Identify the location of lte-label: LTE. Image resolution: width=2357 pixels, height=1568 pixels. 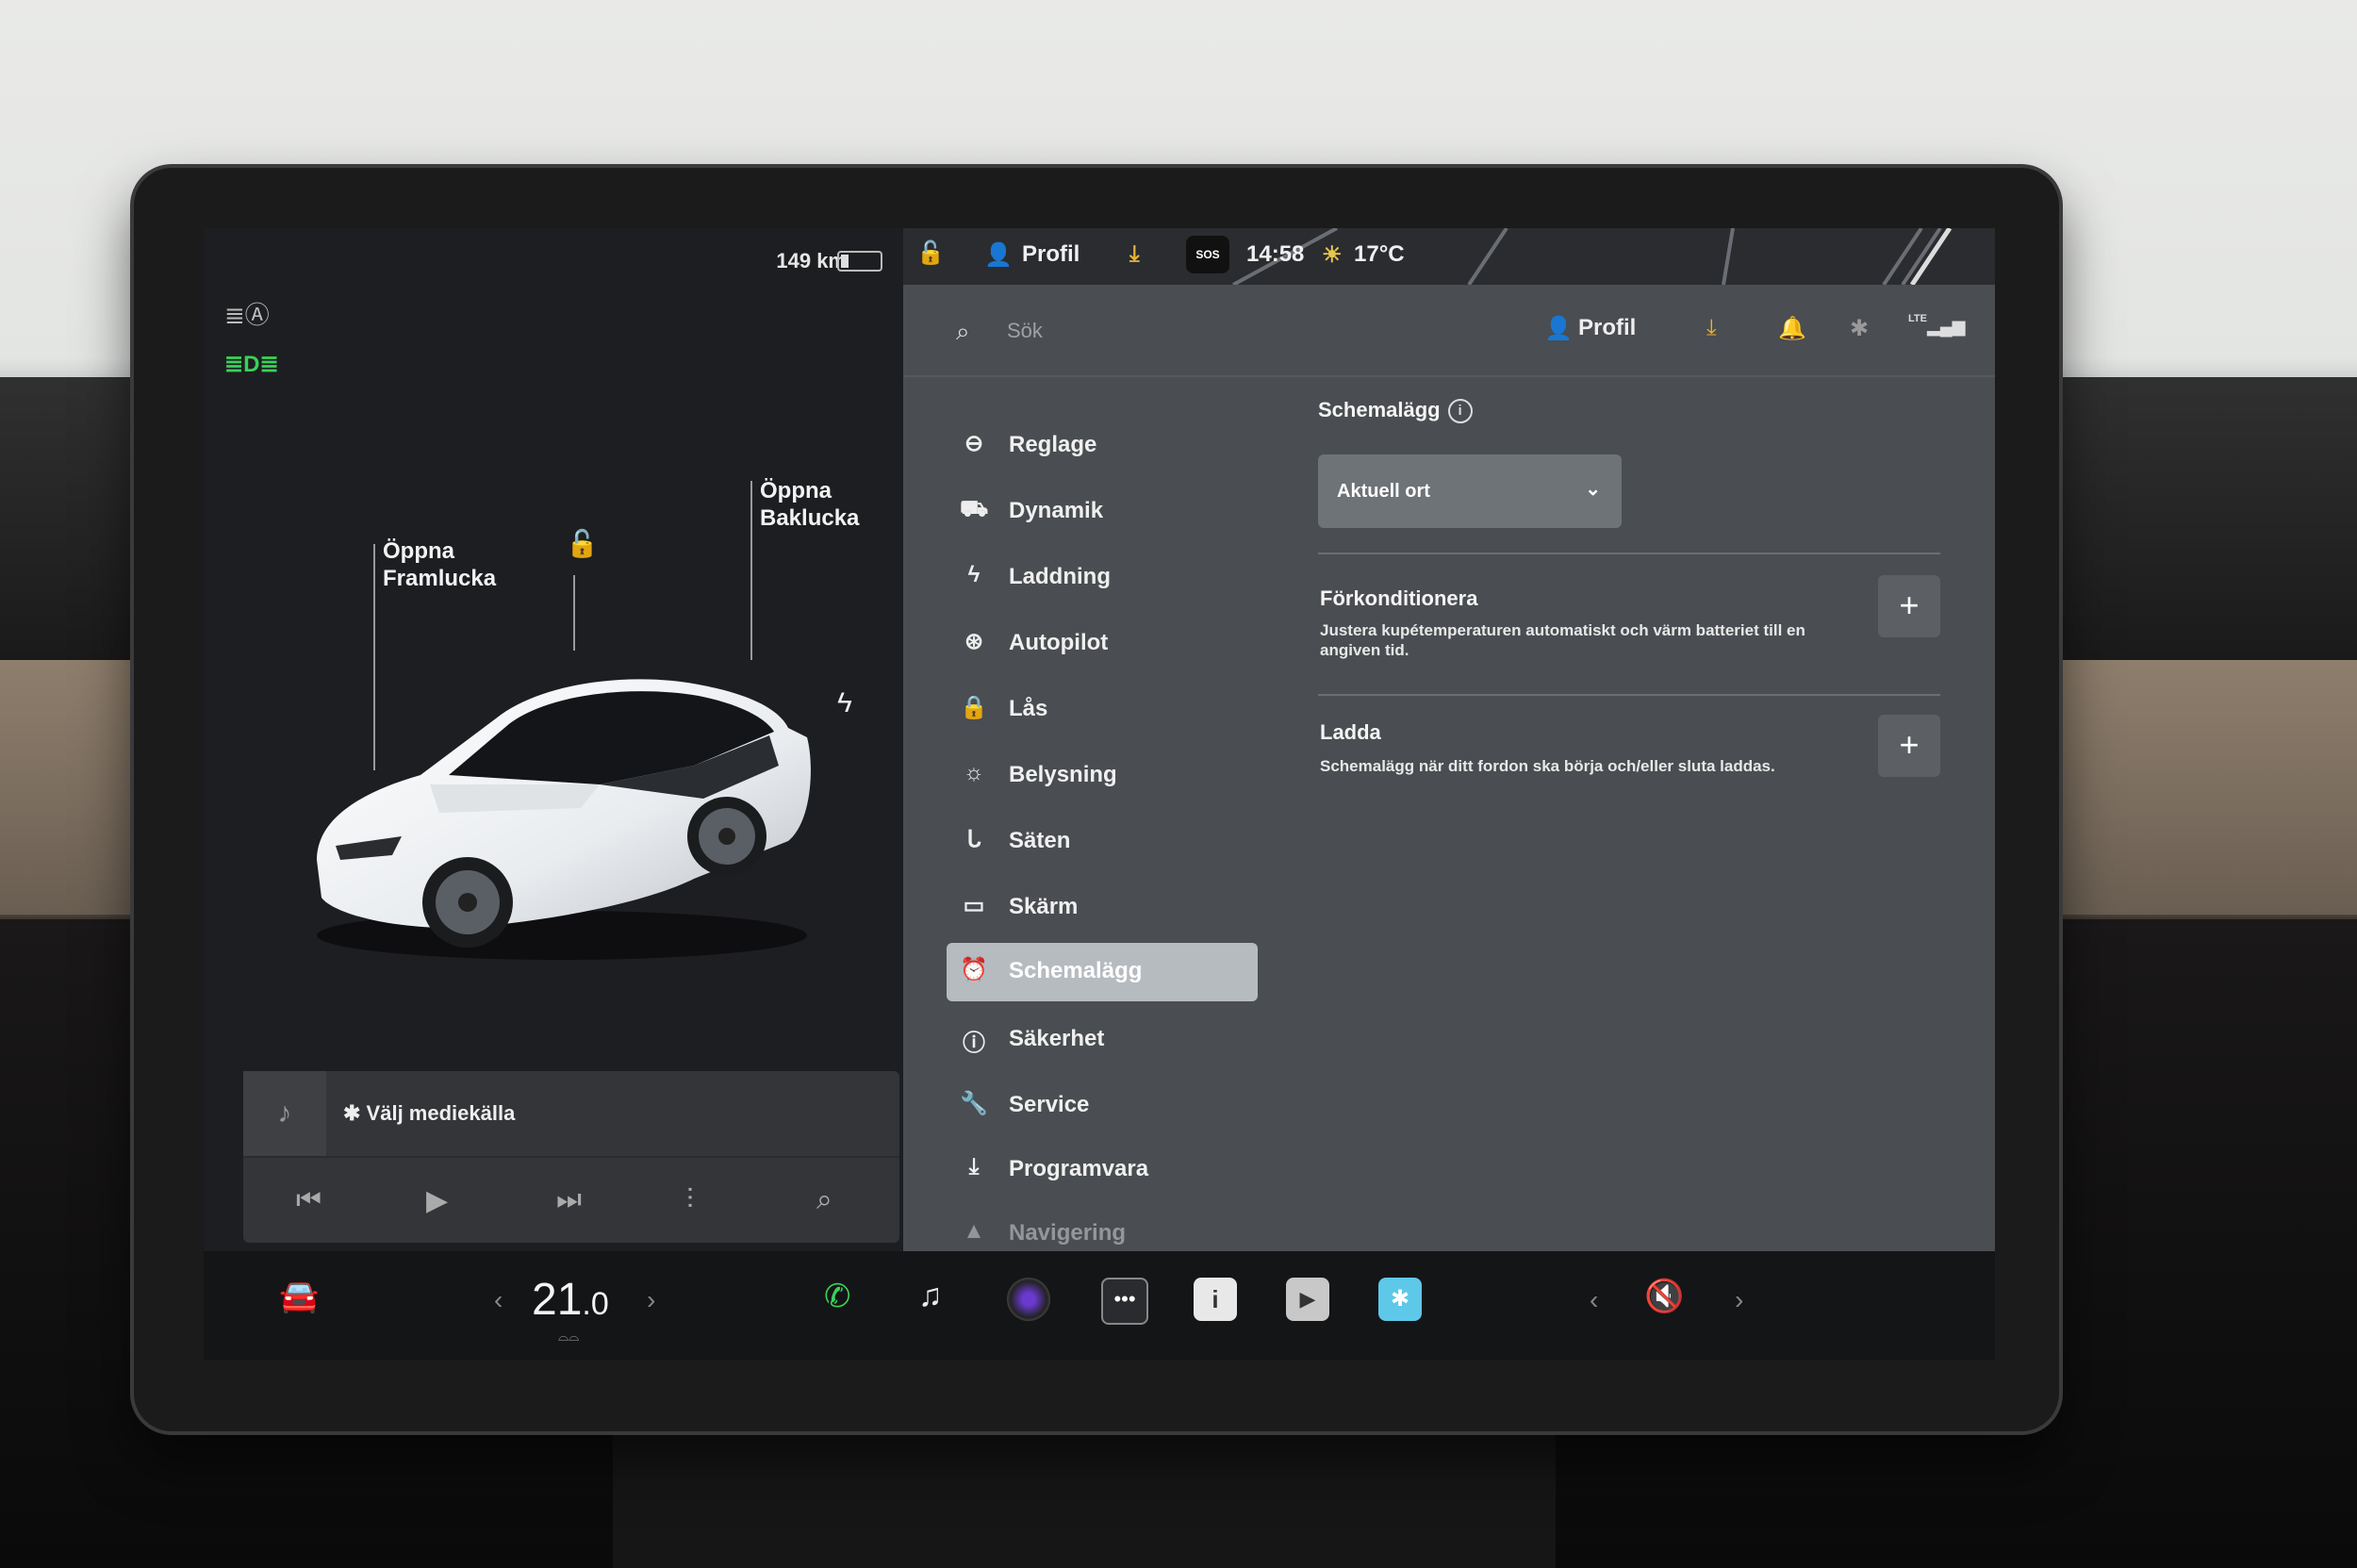
(1917, 318).